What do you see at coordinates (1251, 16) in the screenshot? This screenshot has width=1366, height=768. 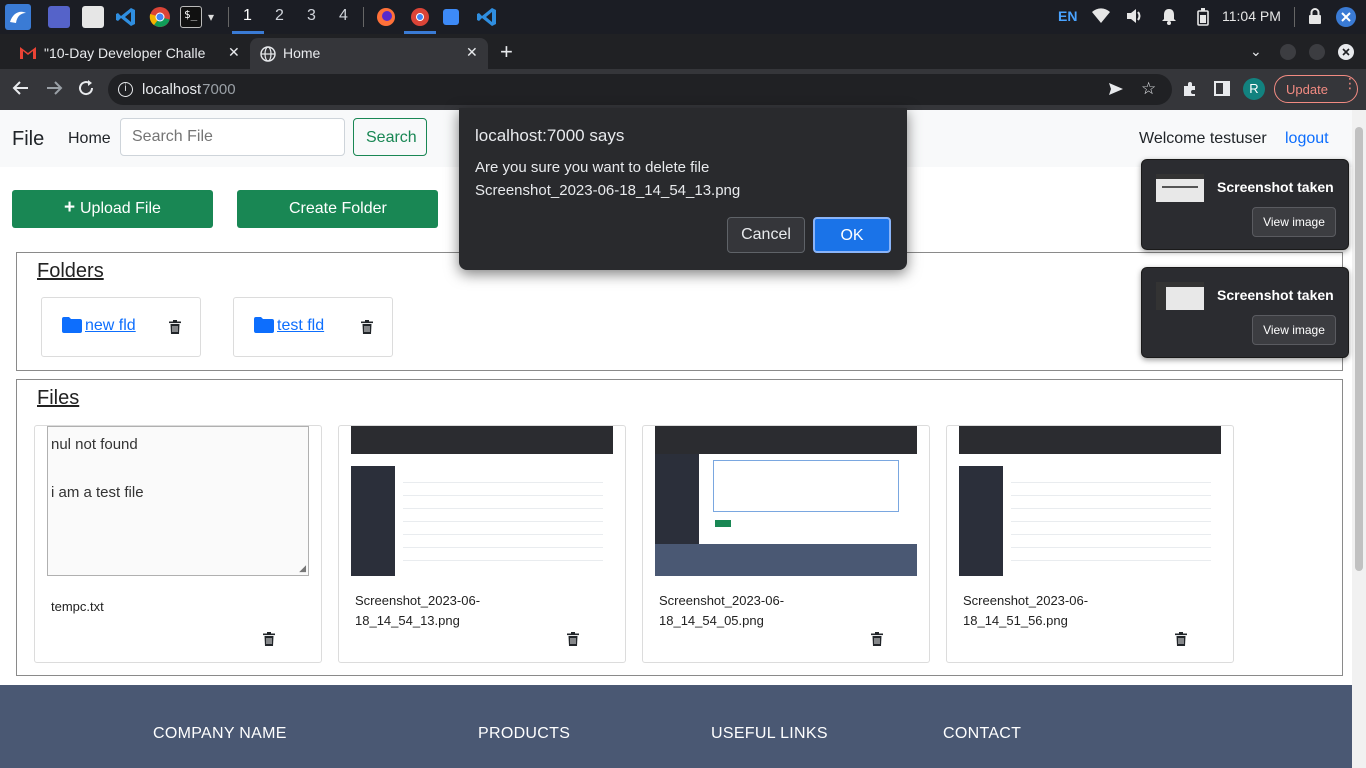 I see `clock: 11:04 PM` at bounding box center [1251, 16].